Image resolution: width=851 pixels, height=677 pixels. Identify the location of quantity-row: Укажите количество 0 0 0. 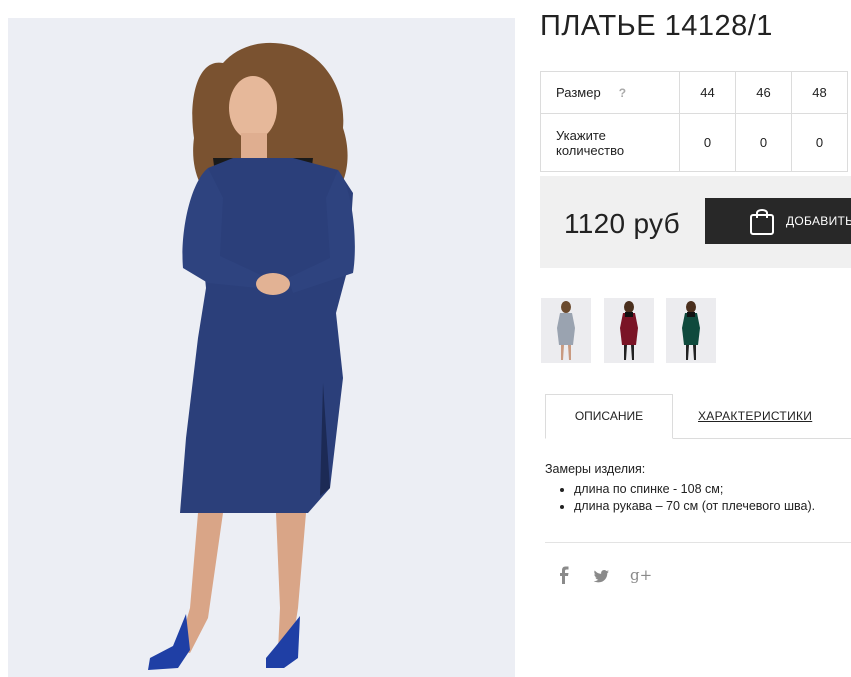
(694, 142).